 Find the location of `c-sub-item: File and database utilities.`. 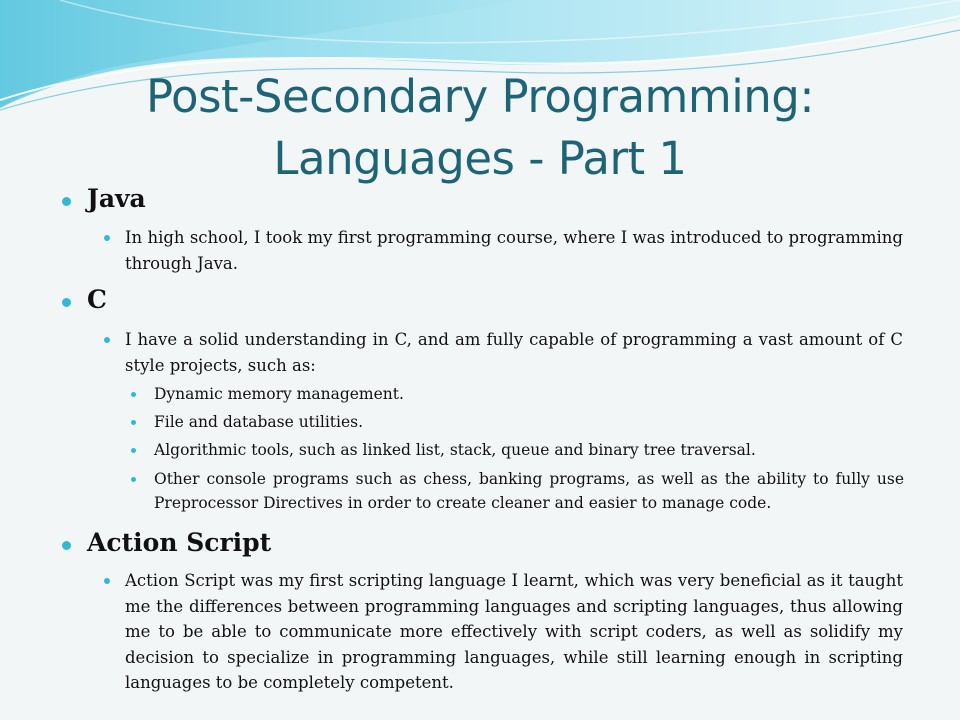

c-sub-item: File and database utilities. is located at coordinates (259, 422).